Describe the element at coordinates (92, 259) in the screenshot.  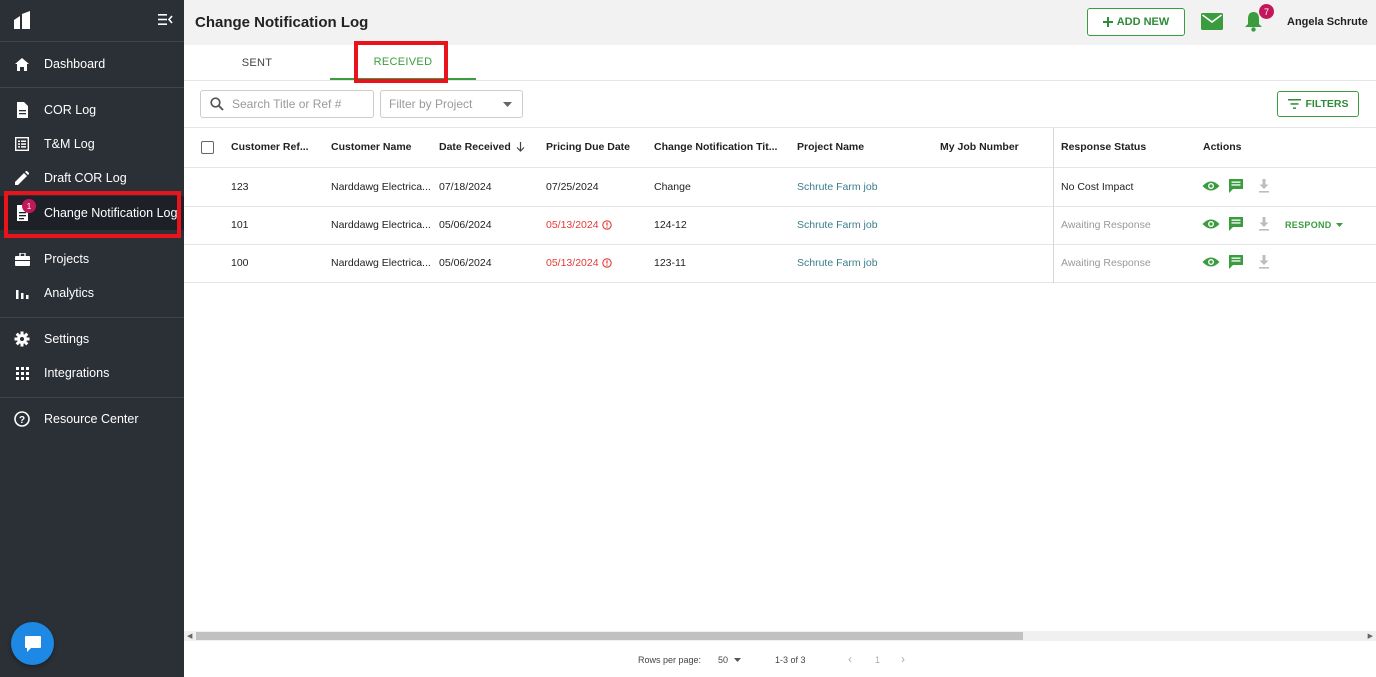
I see `sidebar-item-projects: Projects` at that location.